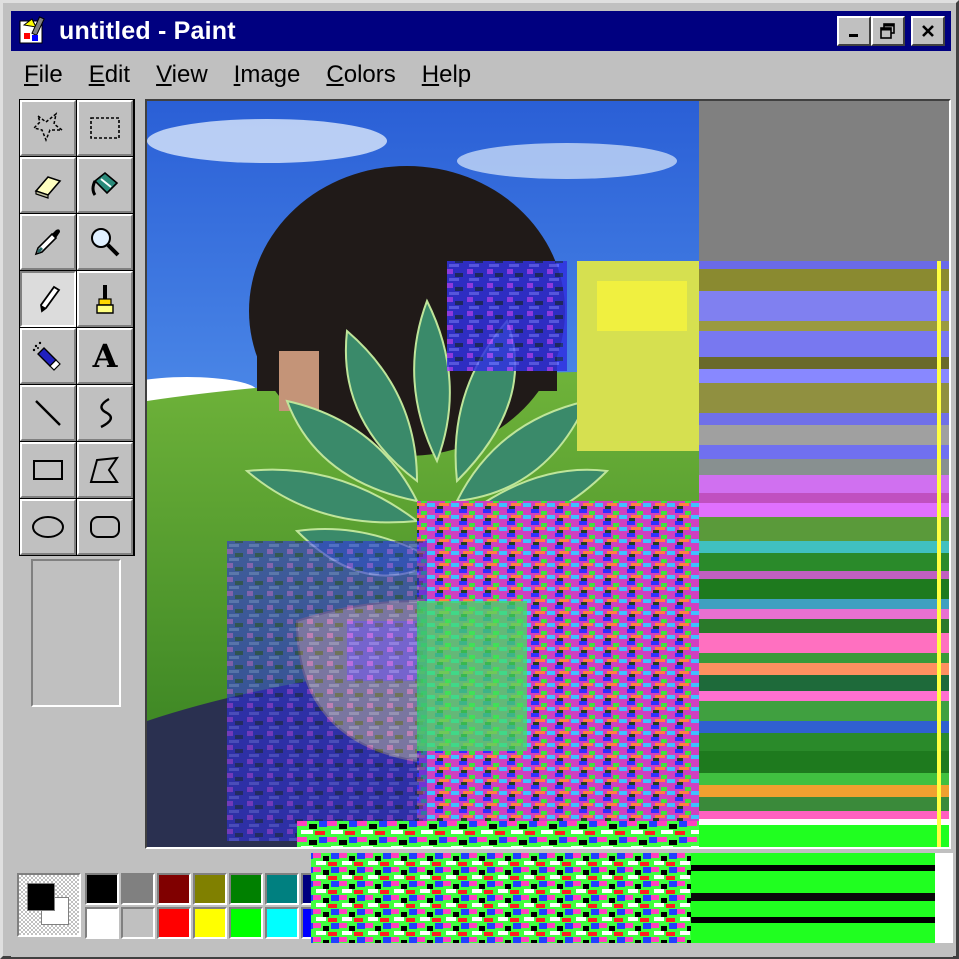  Describe the element at coordinates (481, 31) in the screenshot. I see `title-bar: untitled - Paint` at that location.